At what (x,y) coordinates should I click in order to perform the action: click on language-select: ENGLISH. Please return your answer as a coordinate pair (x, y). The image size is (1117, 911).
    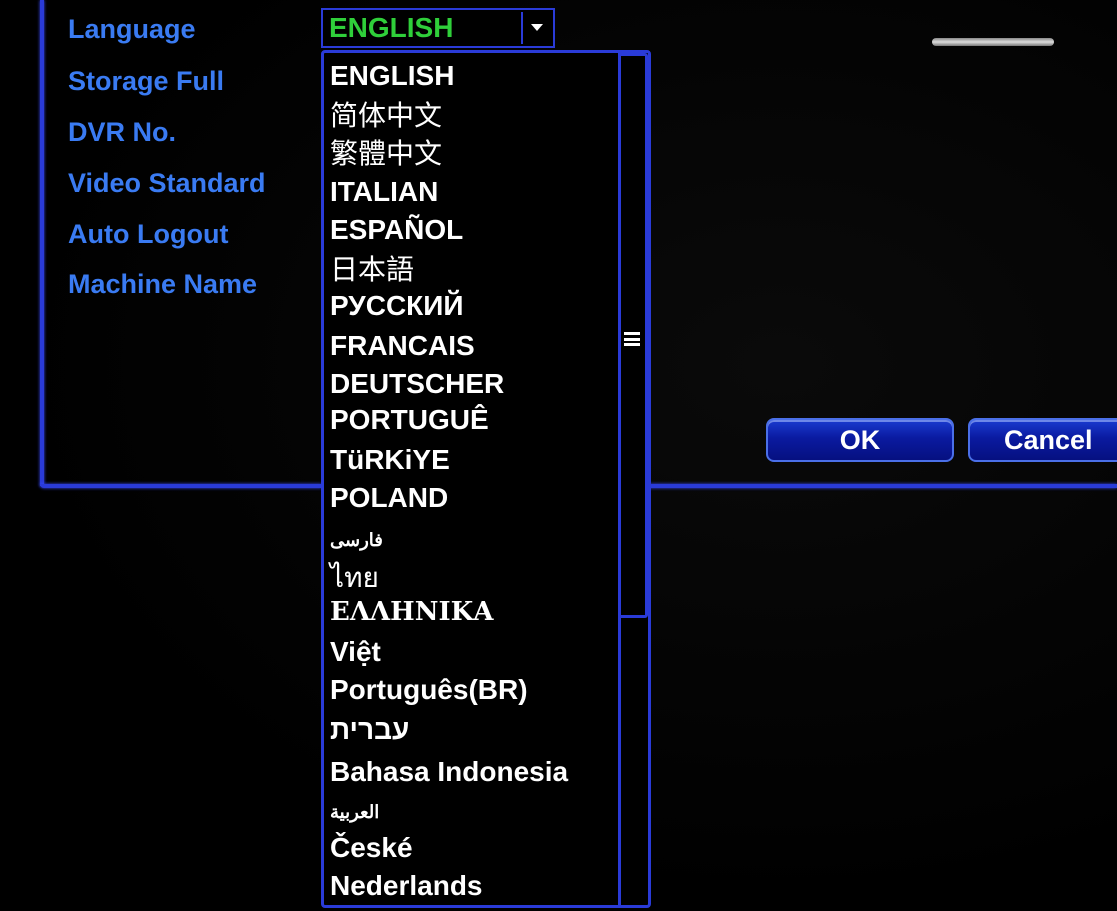
    Looking at the image, I should click on (438, 28).